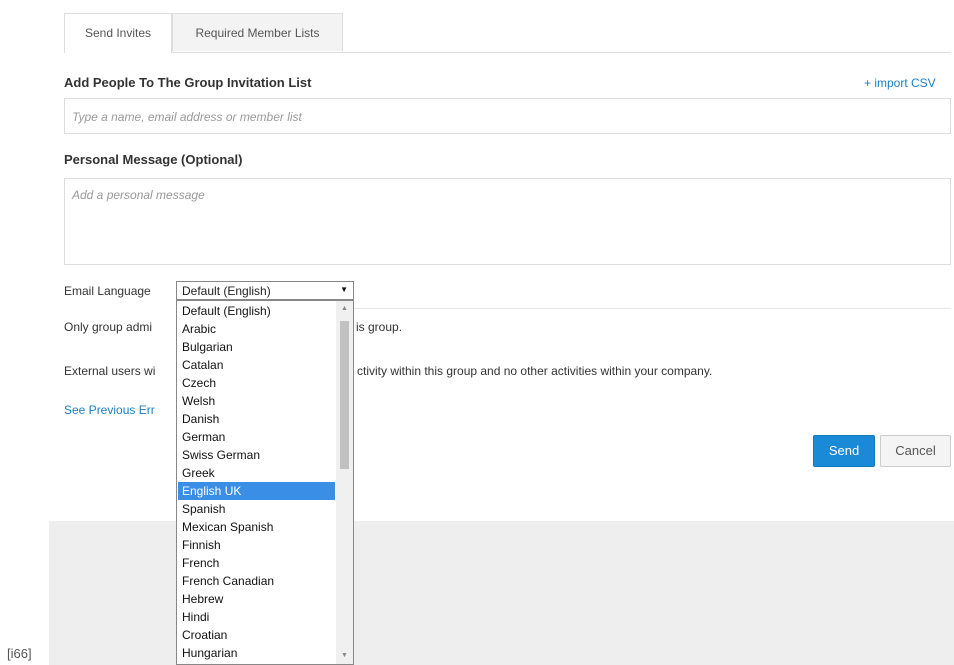  What do you see at coordinates (344, 395) in the screenshot?
I see `scrollbar-thumb` at bounding box center [344, 395].